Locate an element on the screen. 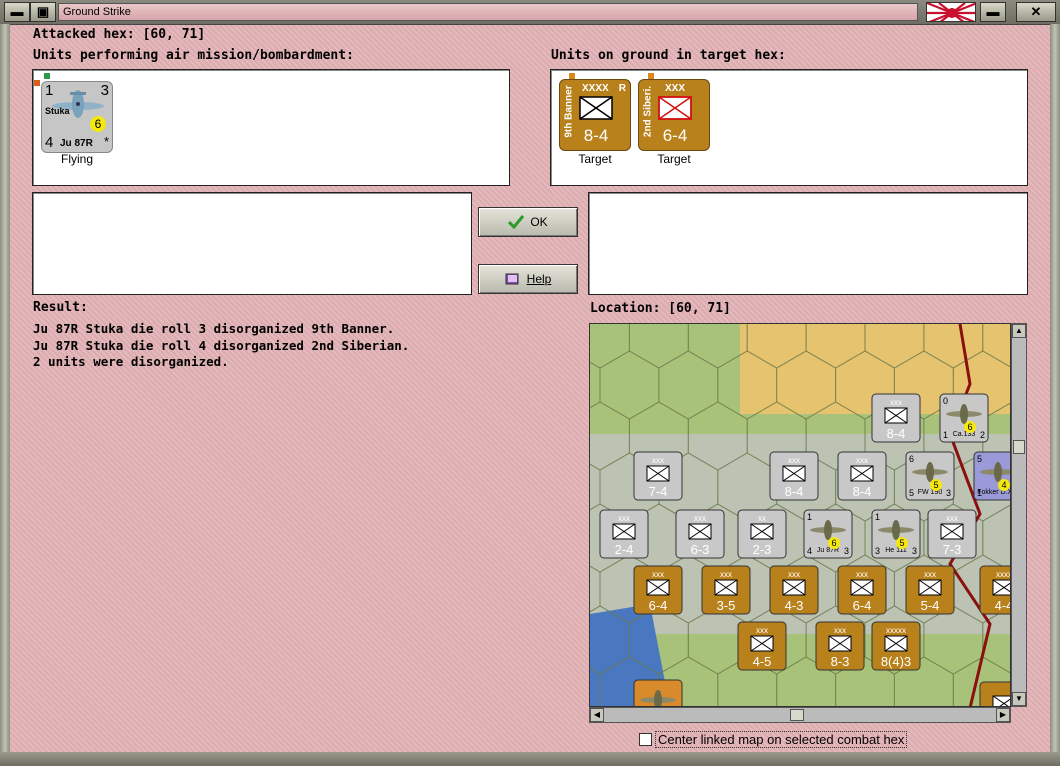 The image size is (1060, 766). right-frame is located at coordinates (1055, 390).